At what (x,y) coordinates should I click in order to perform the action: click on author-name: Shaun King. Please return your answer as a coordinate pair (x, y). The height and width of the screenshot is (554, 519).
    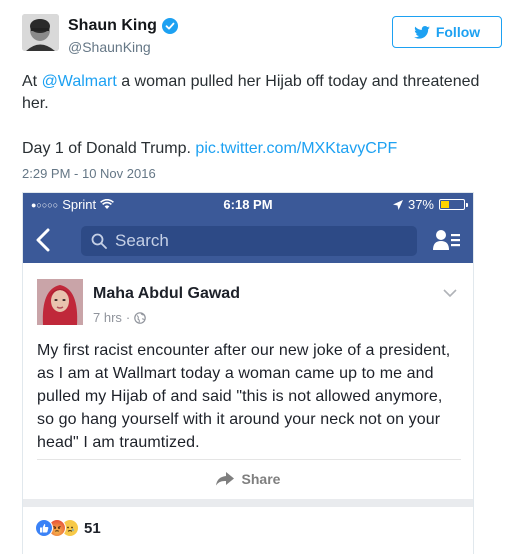
    Looking at the image, I should click on (112, 26).